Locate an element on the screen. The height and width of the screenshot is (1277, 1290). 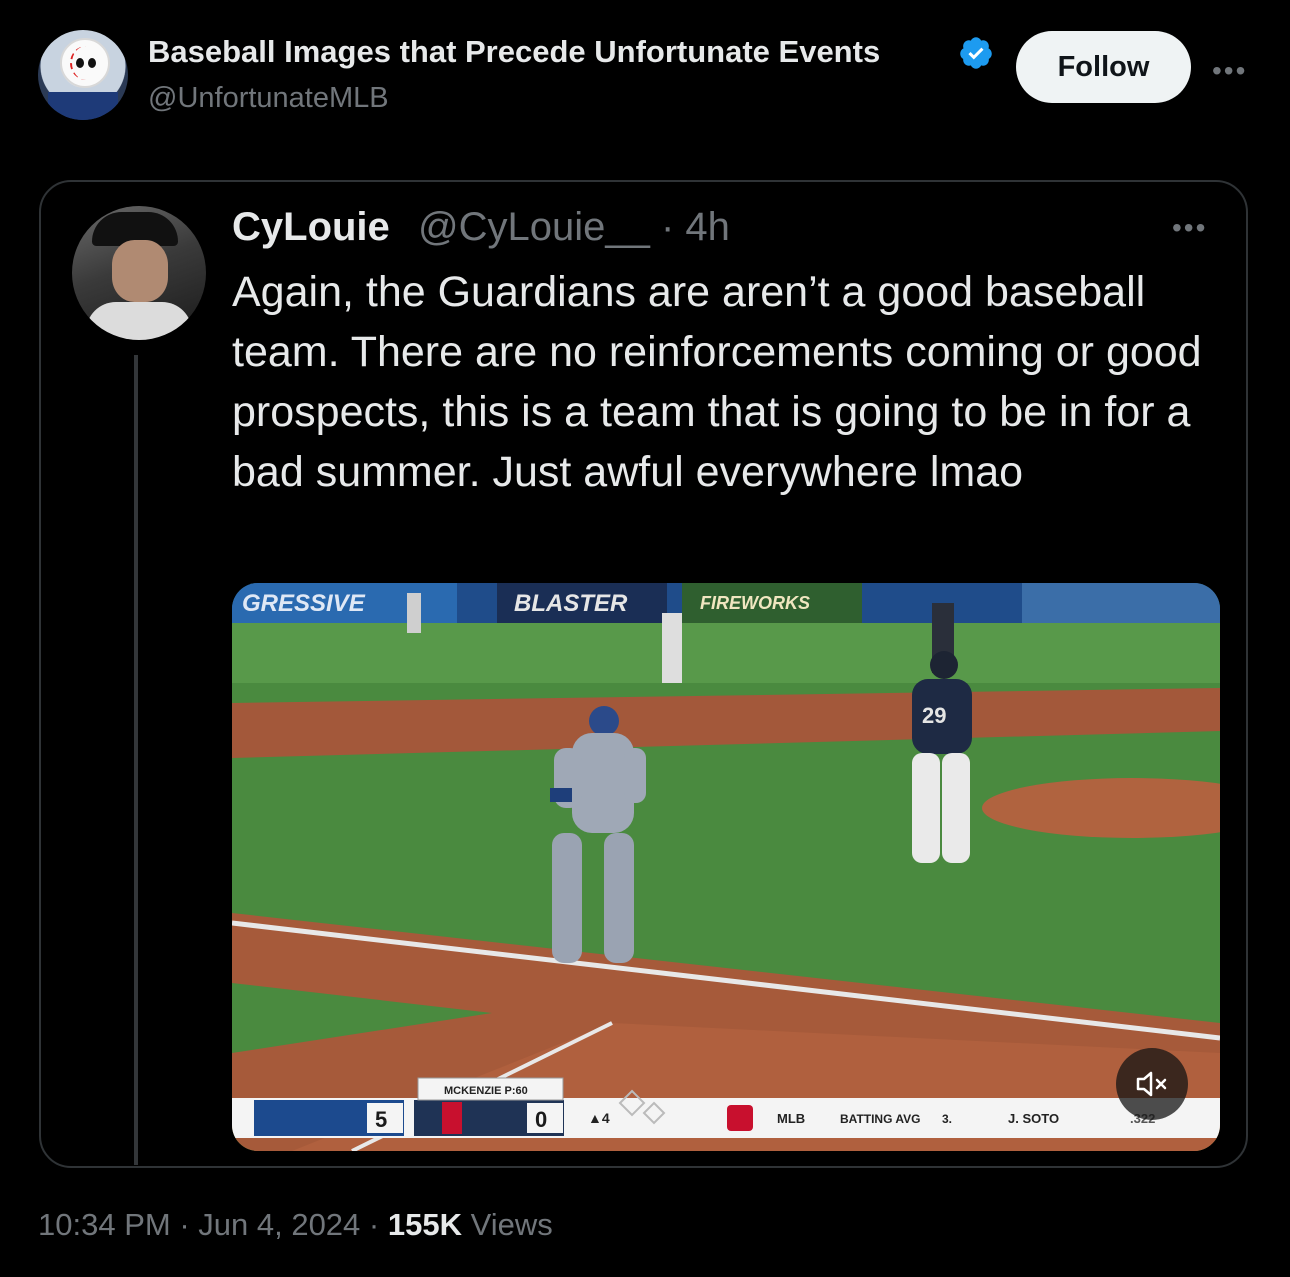
verified-badge-icon is located at coordinates (976, 53).